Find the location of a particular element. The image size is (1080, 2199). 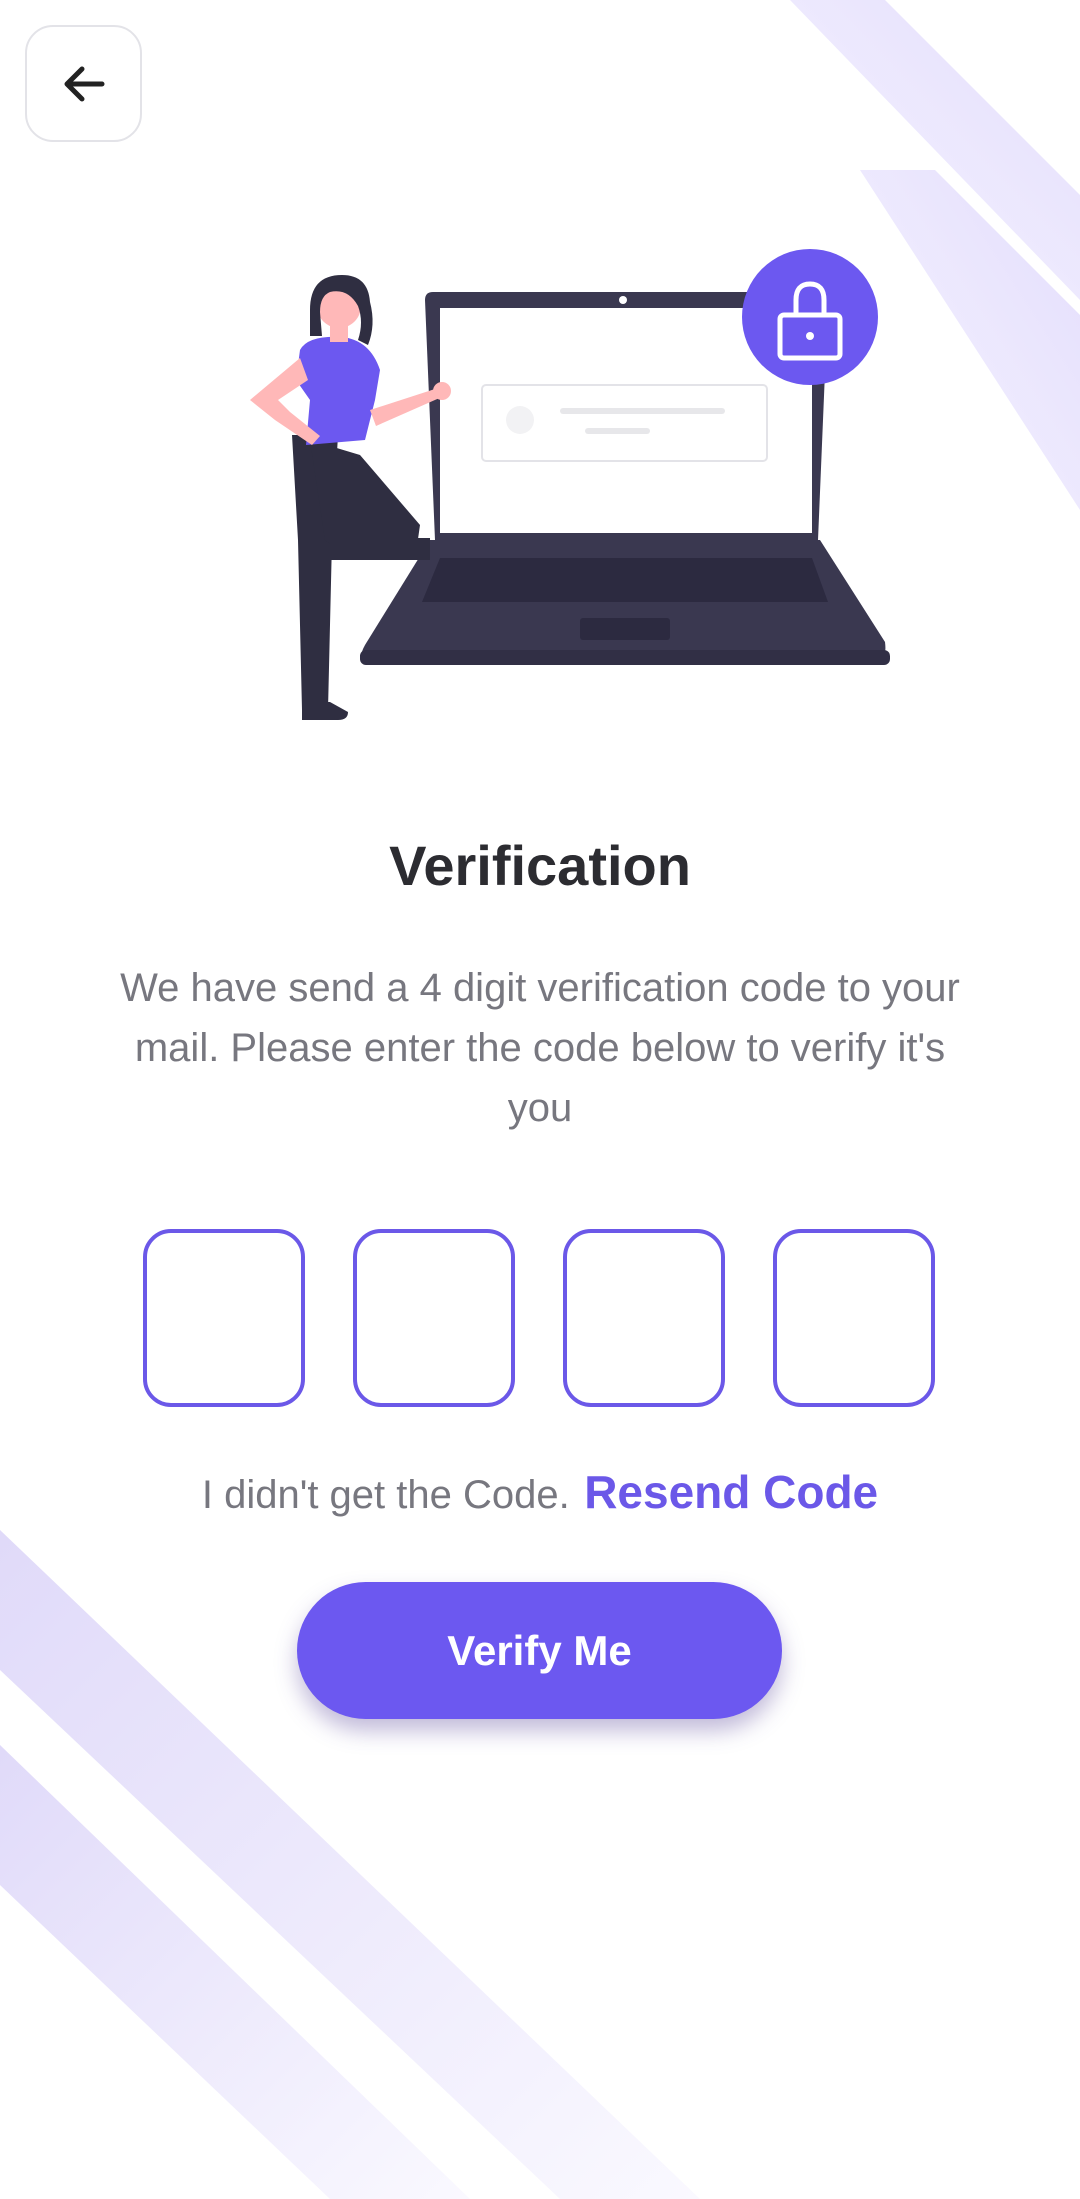

person-with-laptop-illustration is located at coordinates (570, 484).